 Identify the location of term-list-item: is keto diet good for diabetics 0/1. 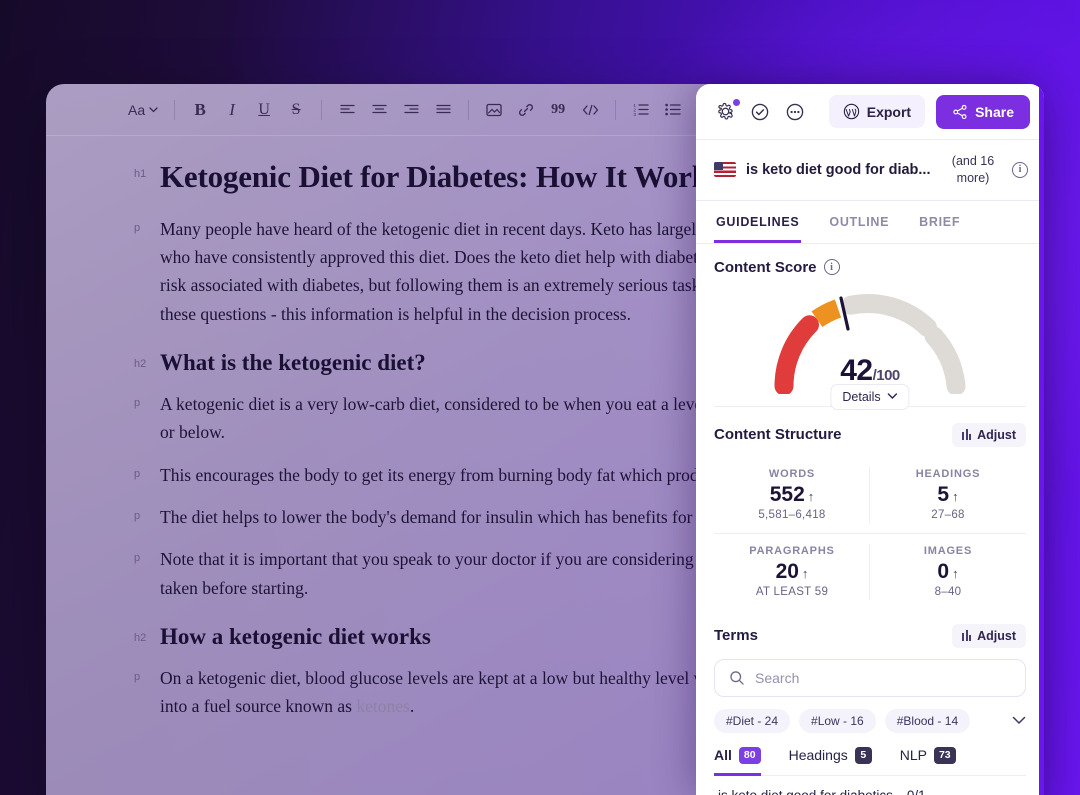
(870, 785).